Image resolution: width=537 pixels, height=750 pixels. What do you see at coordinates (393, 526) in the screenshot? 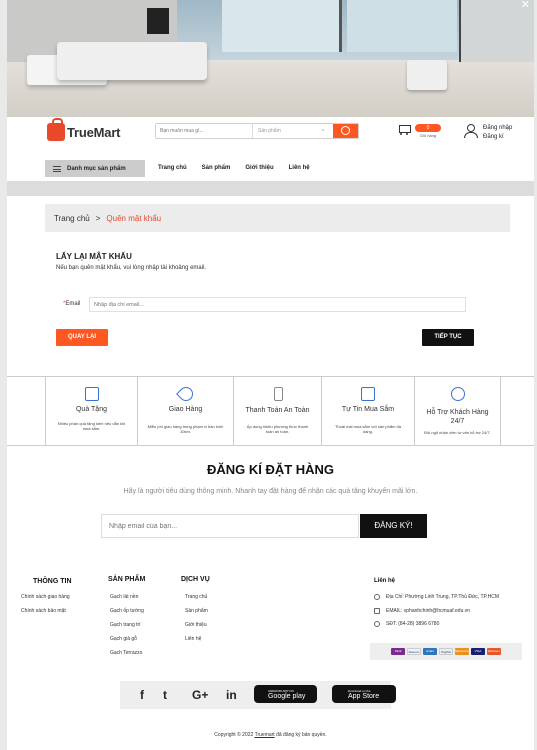
I see `subscribe-button: ĐĂNG KÝ!` at bounding box center [393, 526].